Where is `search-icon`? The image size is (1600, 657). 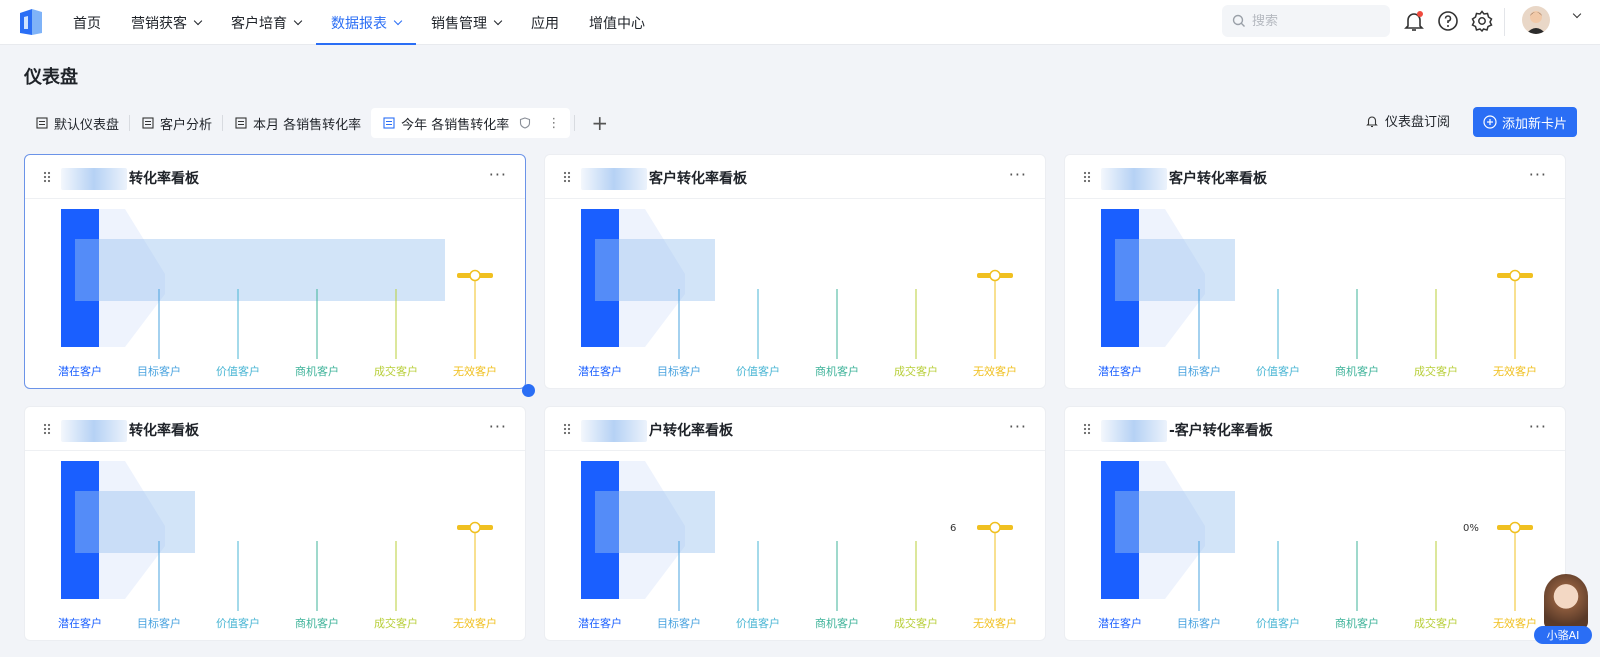 search-icon is located at coordinates (1238, 20).